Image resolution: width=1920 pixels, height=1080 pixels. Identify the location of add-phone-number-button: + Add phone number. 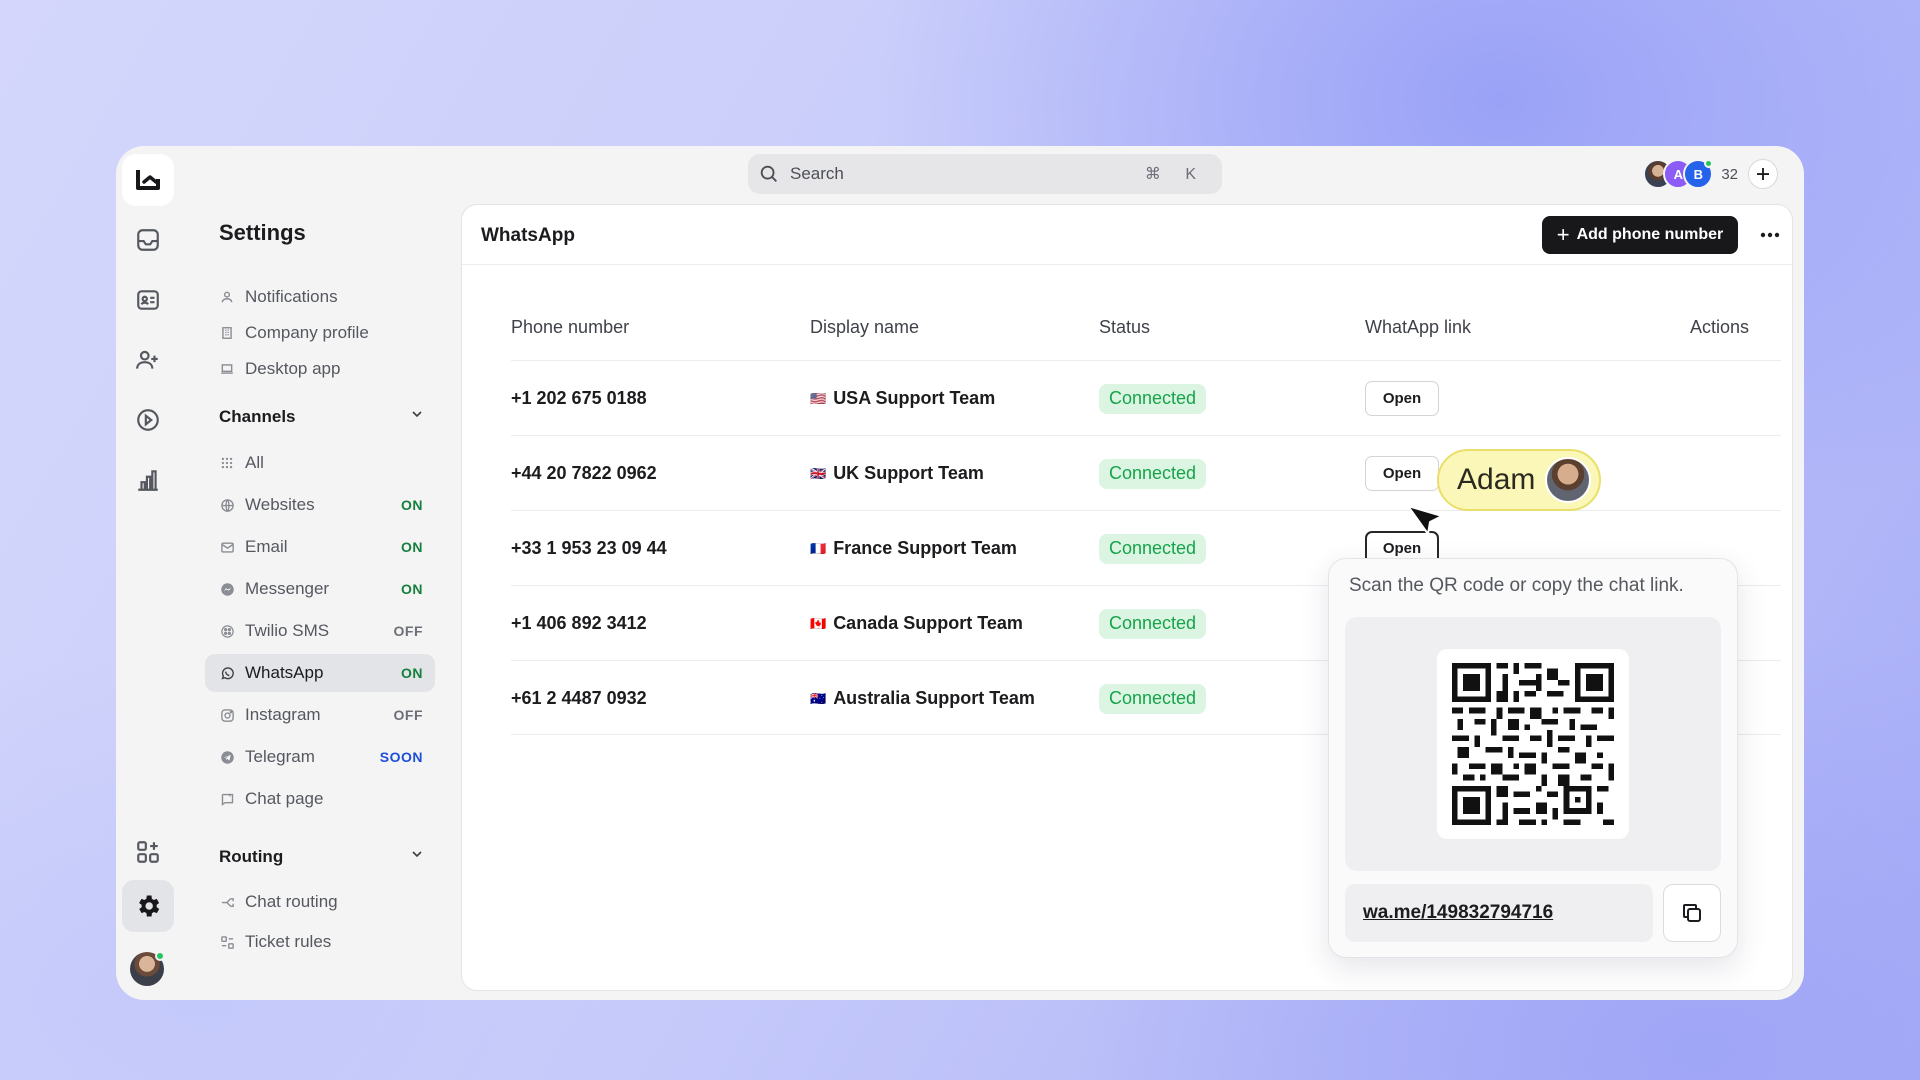
(1640, 235).